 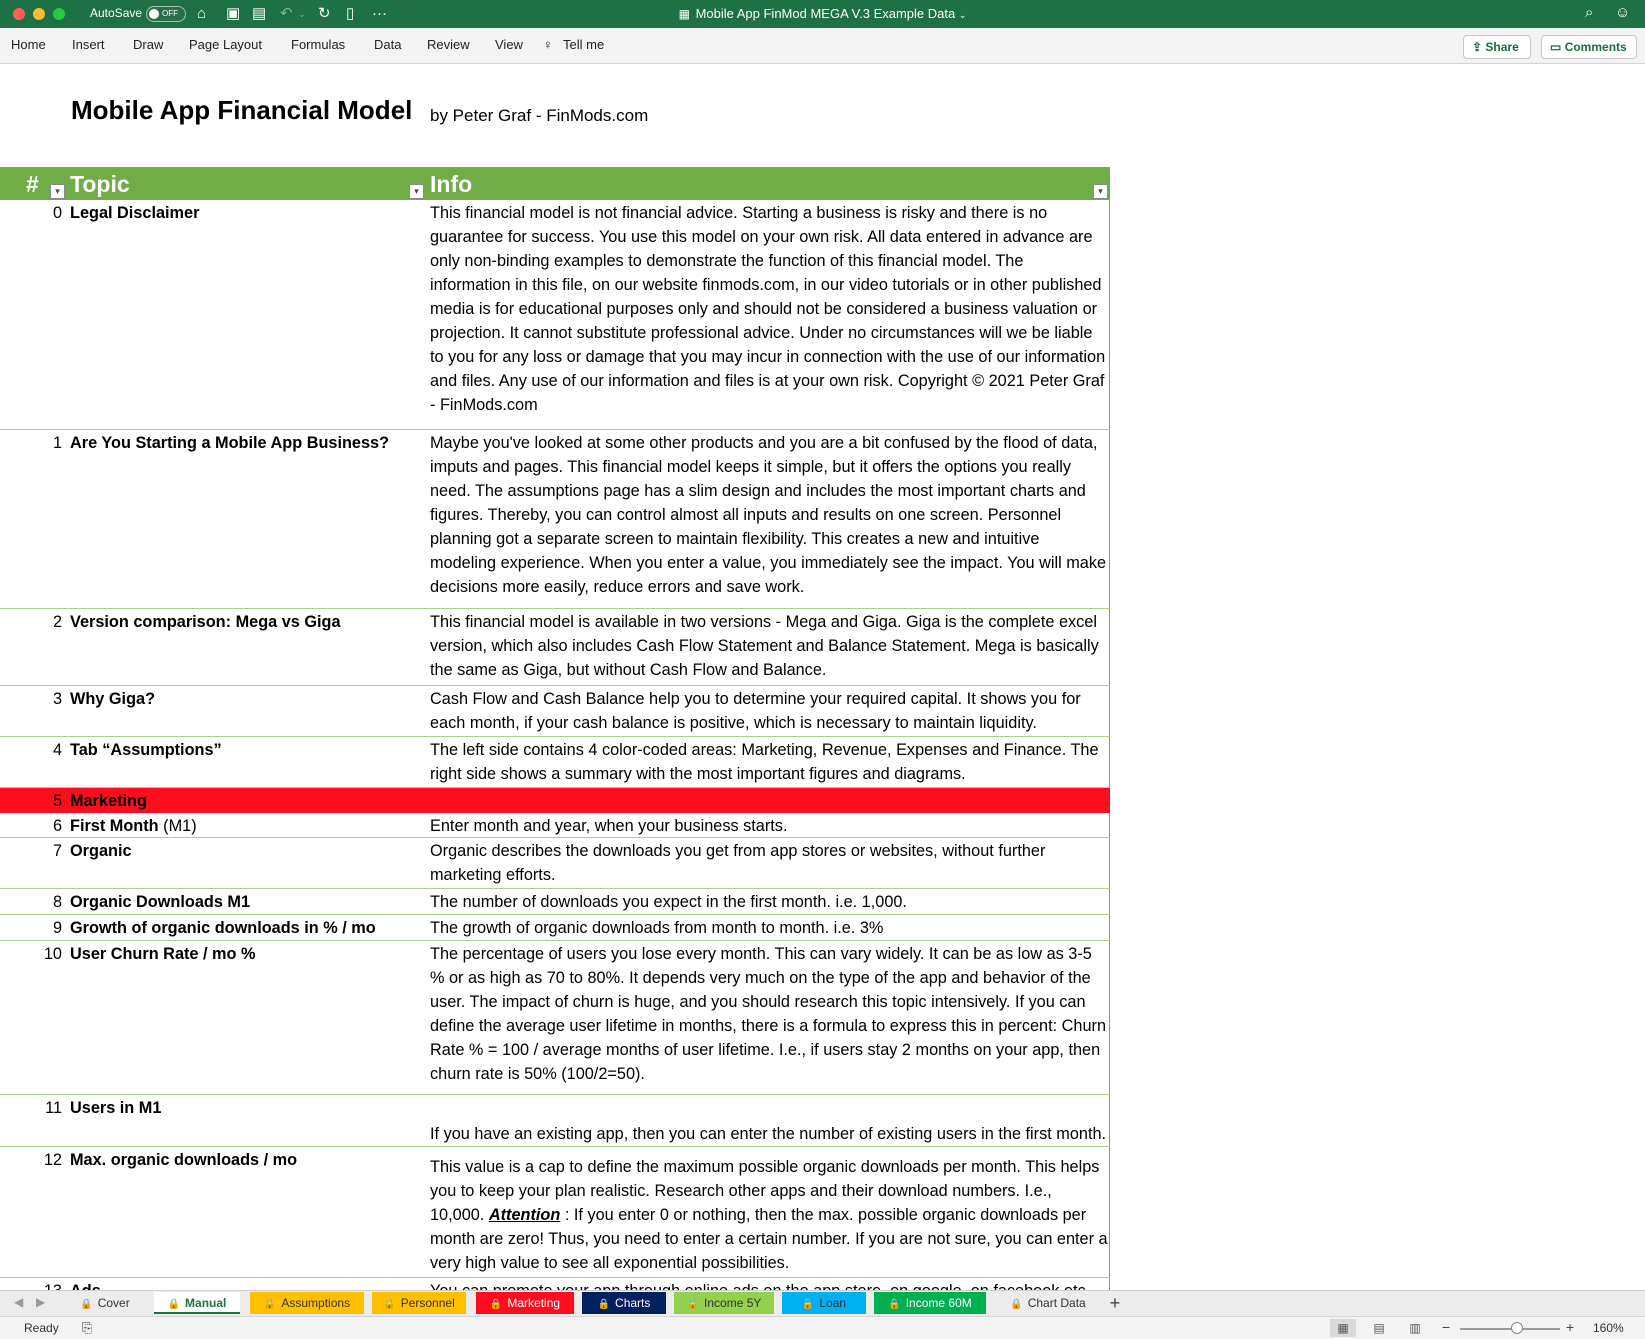 What do you see at coordinates (245, 1284) in the screenshot?
I see `row-topic: Ads` at bounding box center [245, 1284].